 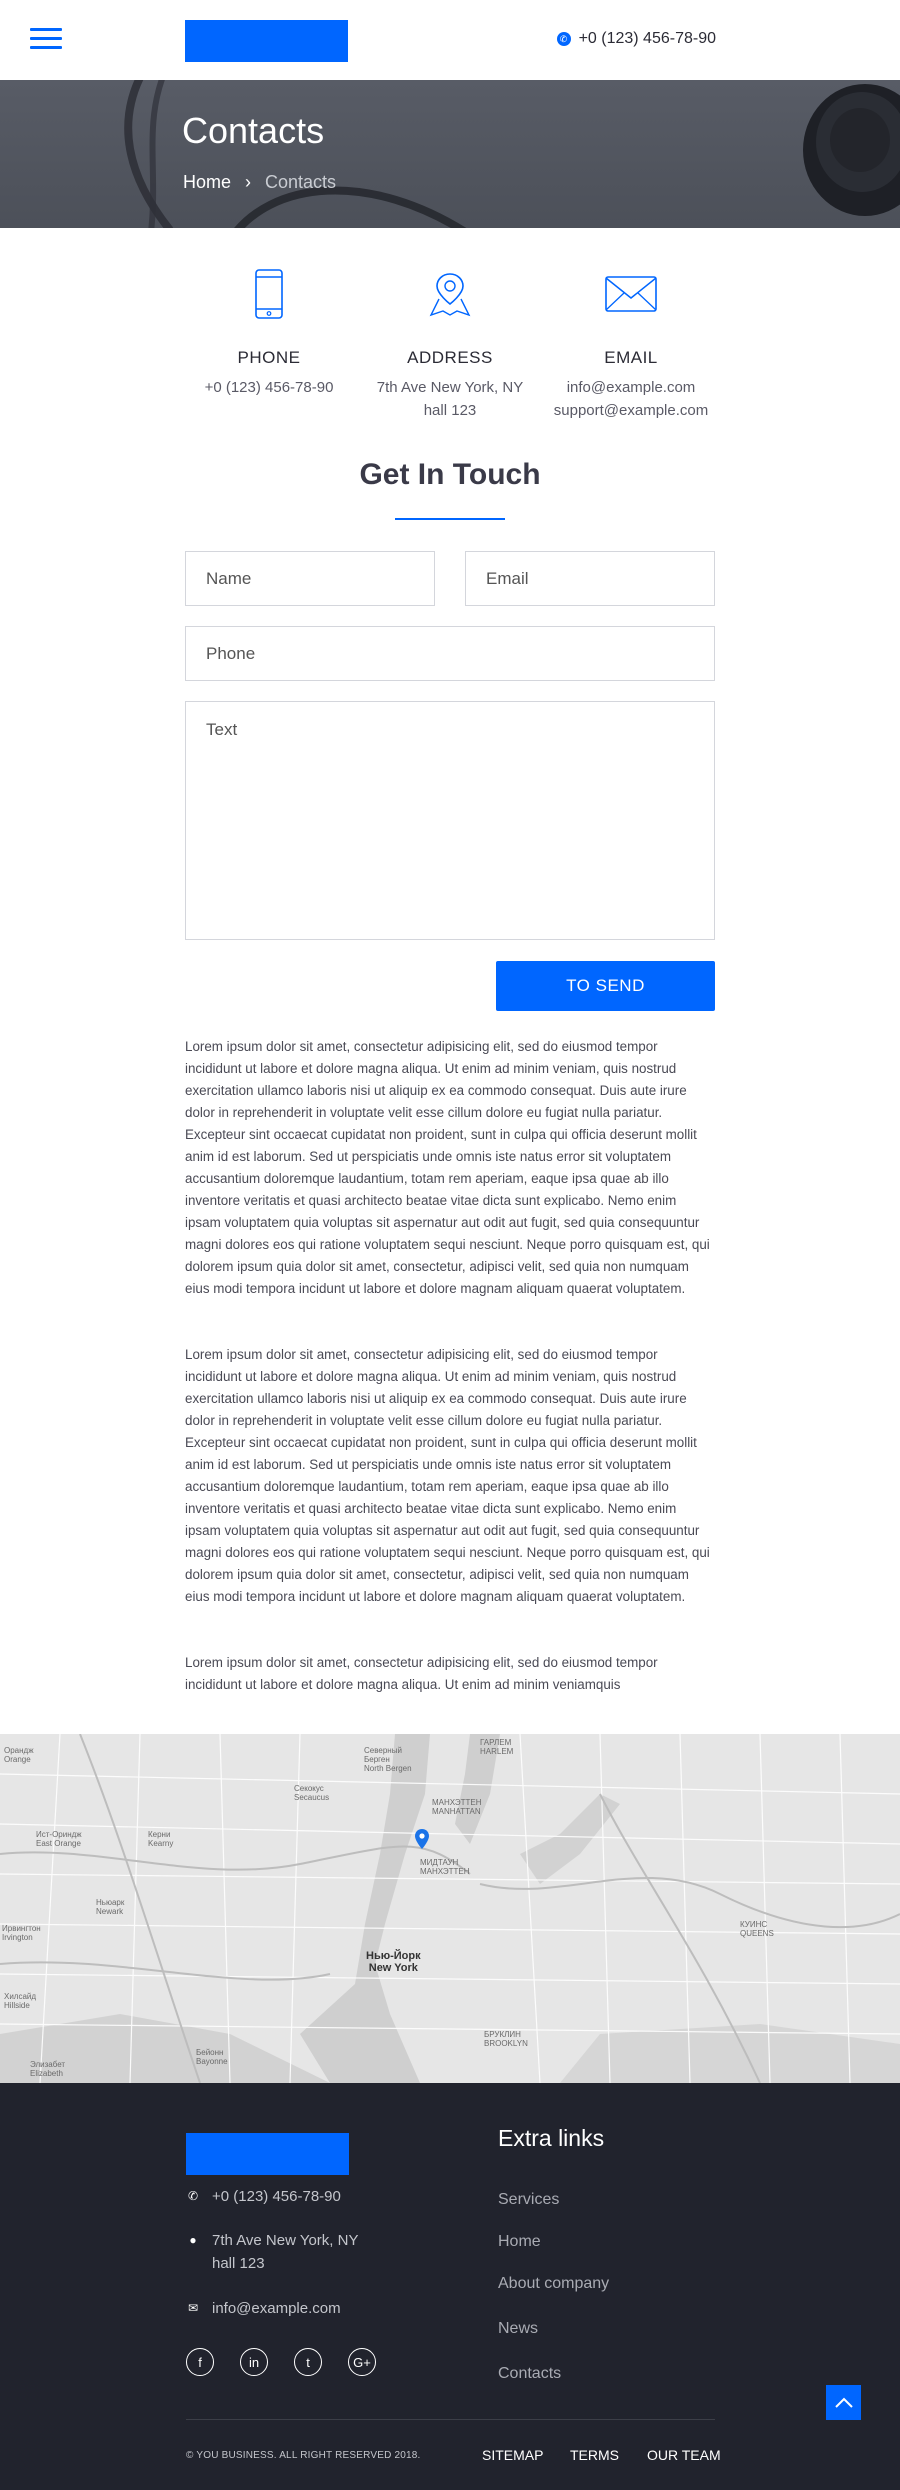 What do you see at coordinates (276, 2308) in the screenshot?
I see `footer-email-address: info@example.com` at bounding box center [276, 2308].